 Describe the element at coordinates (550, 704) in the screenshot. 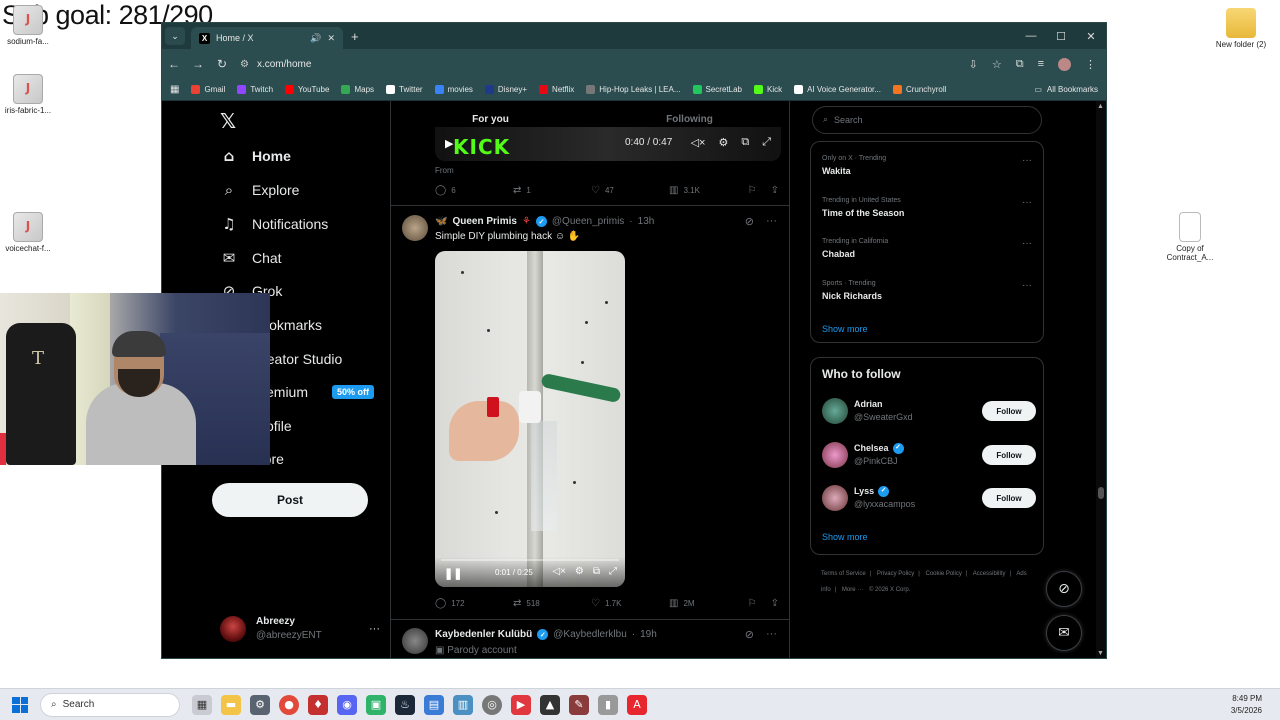

I see `app-icon-photo: ▲` at that location.